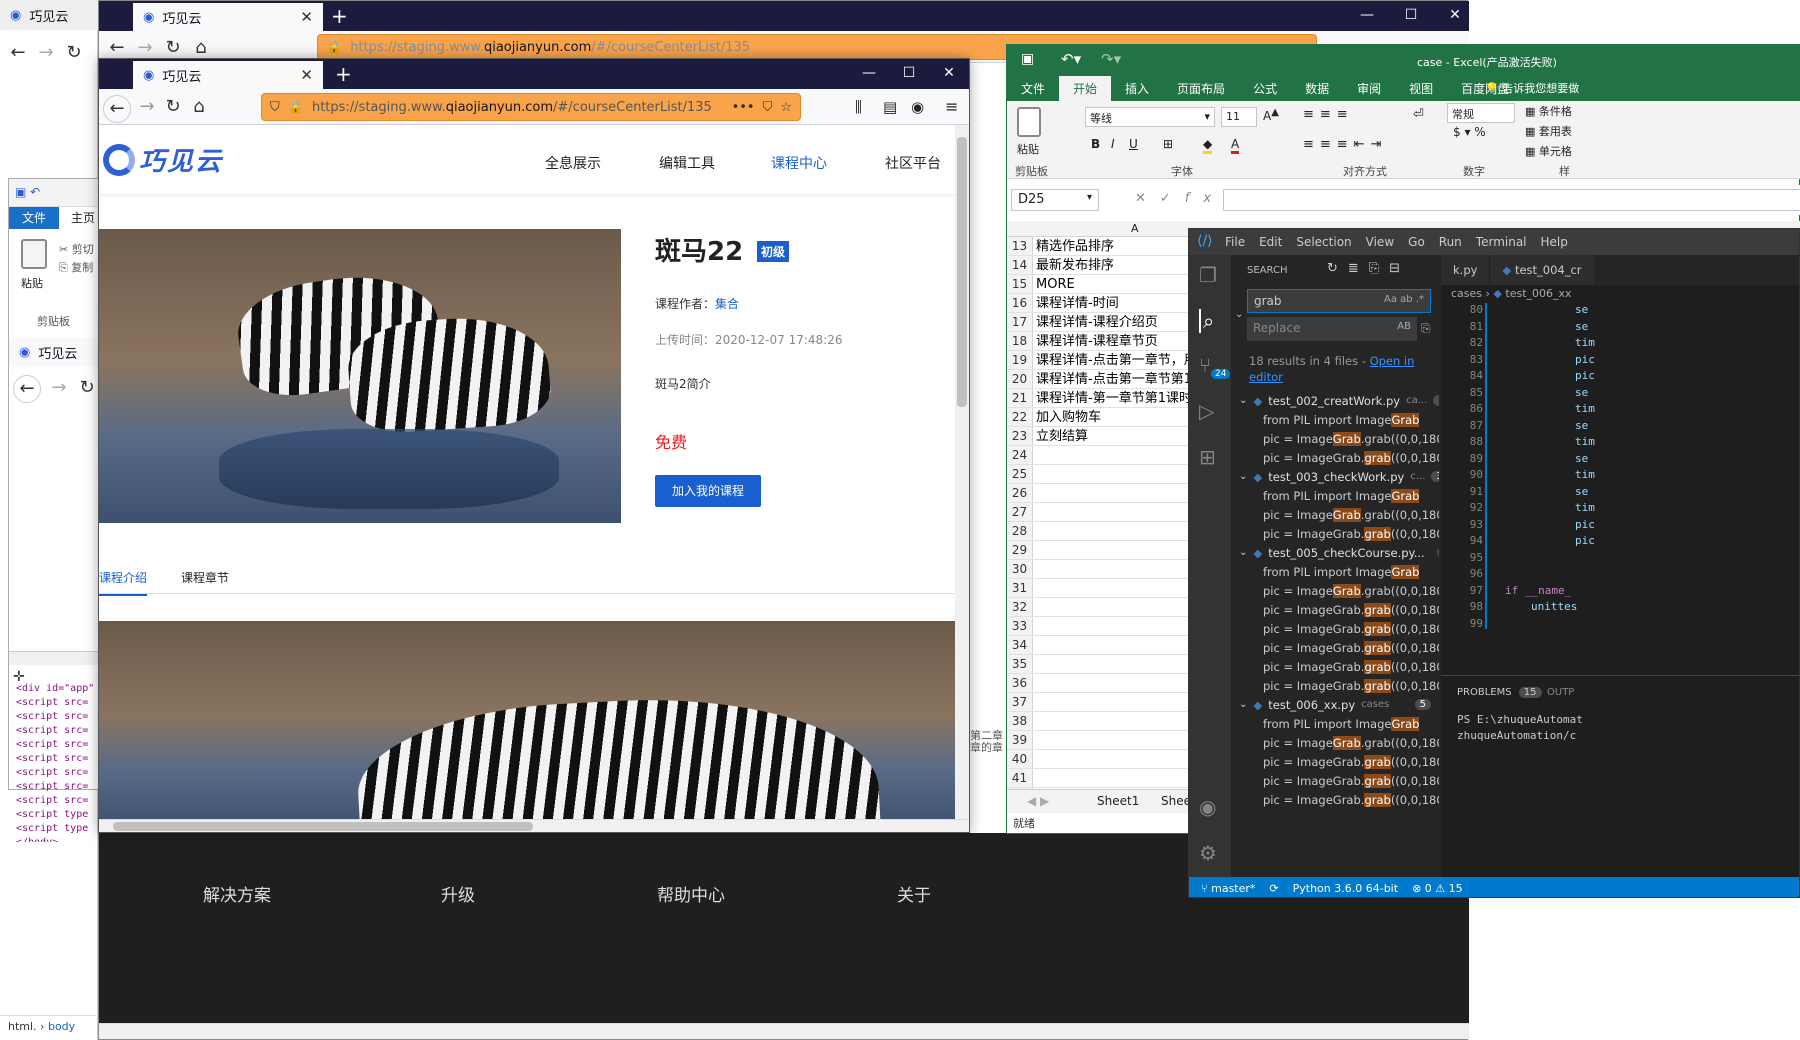  I want to click on small-hscrollbar, so click(59, 658).